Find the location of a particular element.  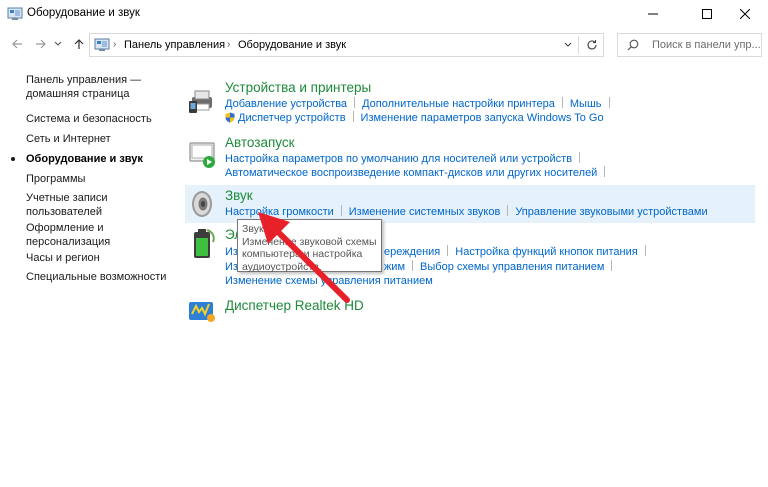

link-device-manager: Диспетчер устройств is located at coordinates (292, 118).